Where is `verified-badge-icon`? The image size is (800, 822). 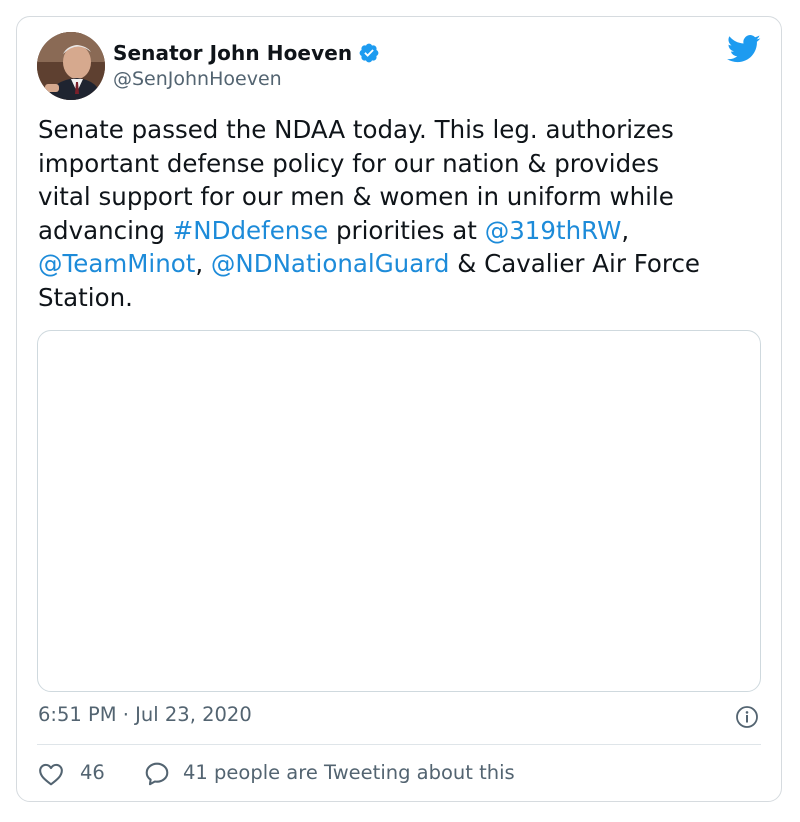
verified-badge-icon is located at coordinates (369, 53).